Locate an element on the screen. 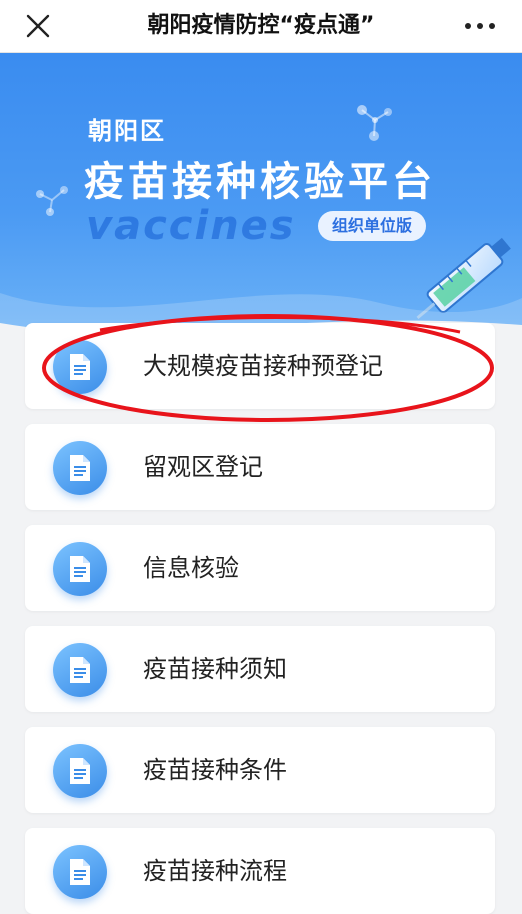 Image resolution: width=522 pixels, height=914 pixels. more-button is located at coordinates (480, 26).